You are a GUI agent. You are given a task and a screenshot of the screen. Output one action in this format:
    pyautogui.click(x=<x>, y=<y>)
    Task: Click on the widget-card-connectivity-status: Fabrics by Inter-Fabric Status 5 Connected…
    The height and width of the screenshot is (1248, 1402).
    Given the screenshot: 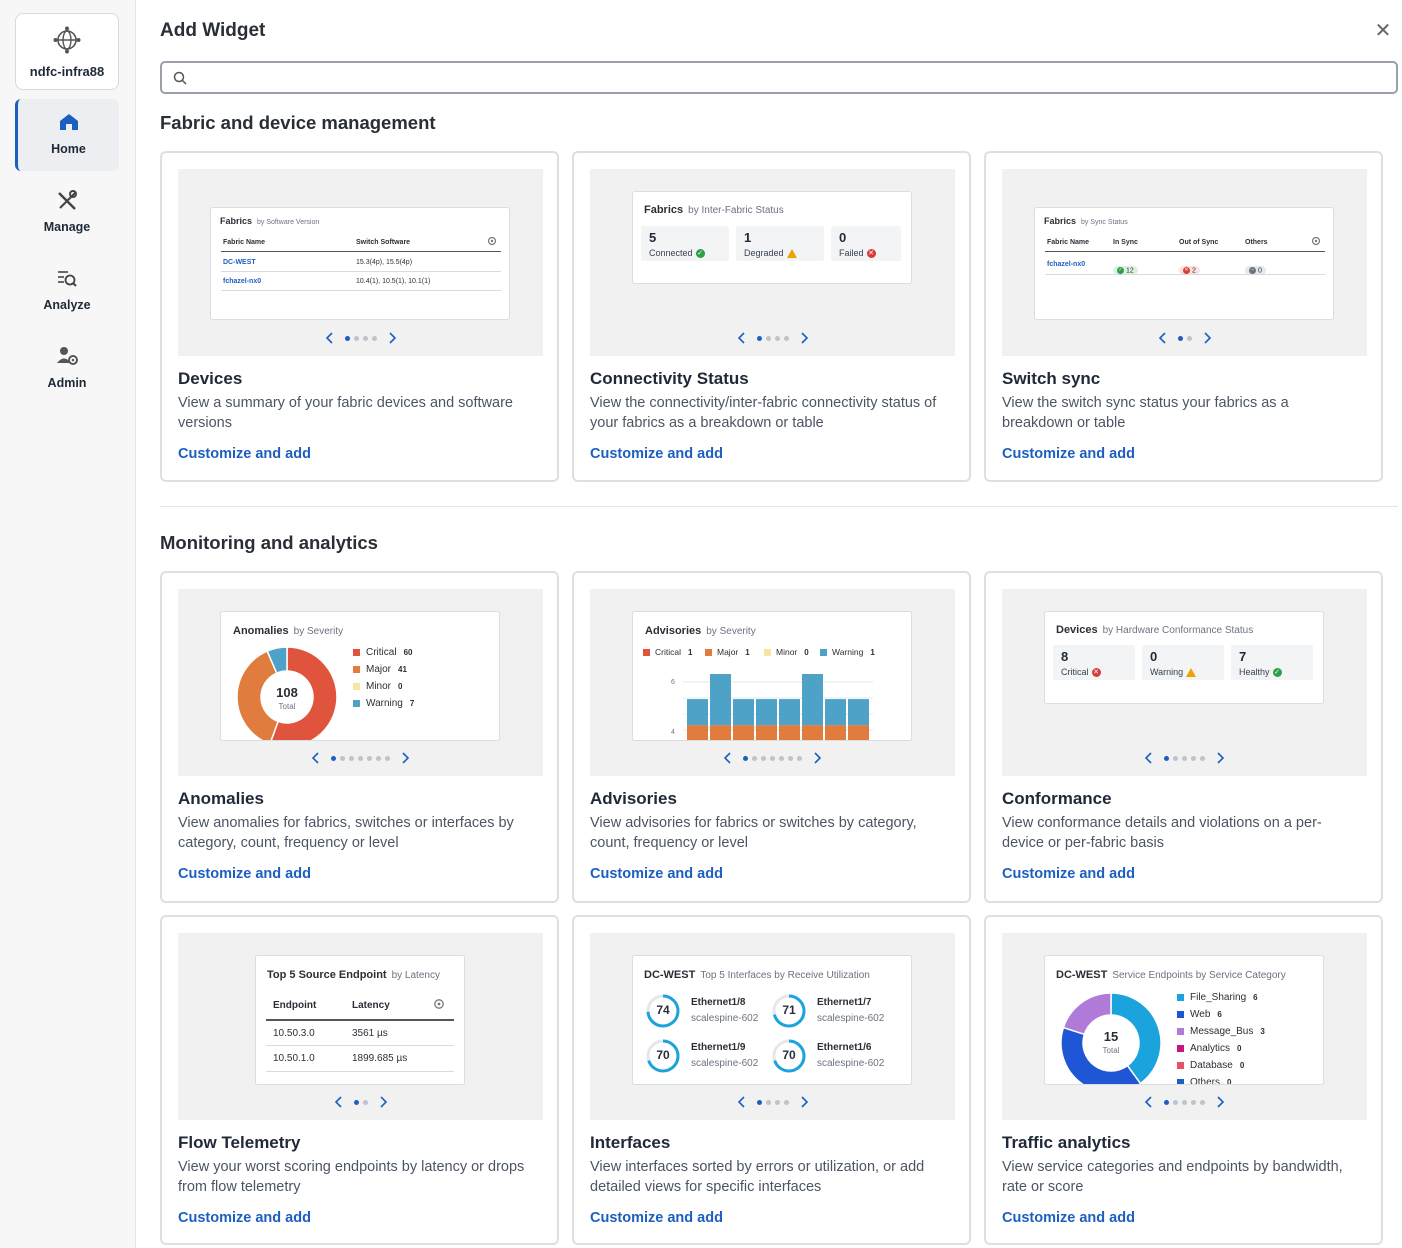 What is the action you would take?
    pyautogui.click(x=771, y=316)
    